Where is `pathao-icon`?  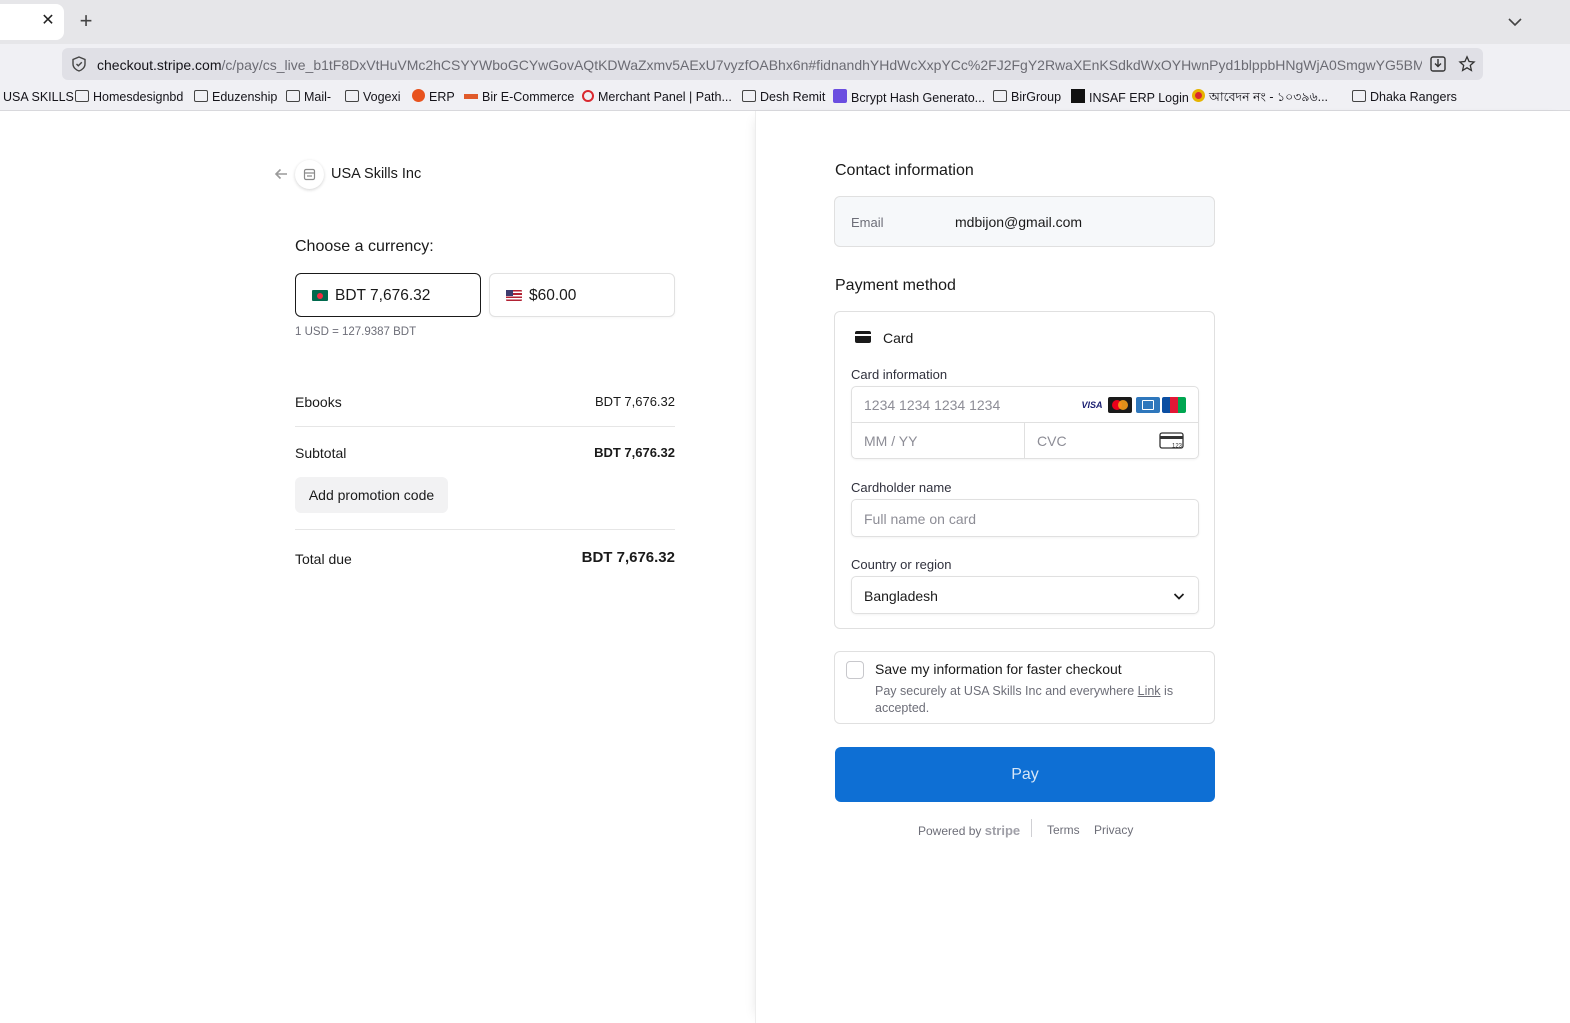 pathao-icon is located at coordinates (588, 96).